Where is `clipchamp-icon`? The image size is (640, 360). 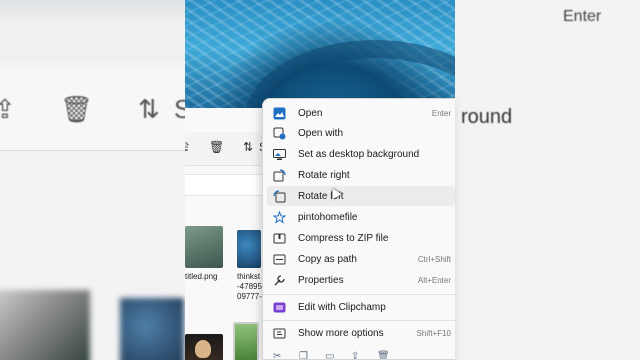 clipchamp-icon is located at coordinates (279, 307).